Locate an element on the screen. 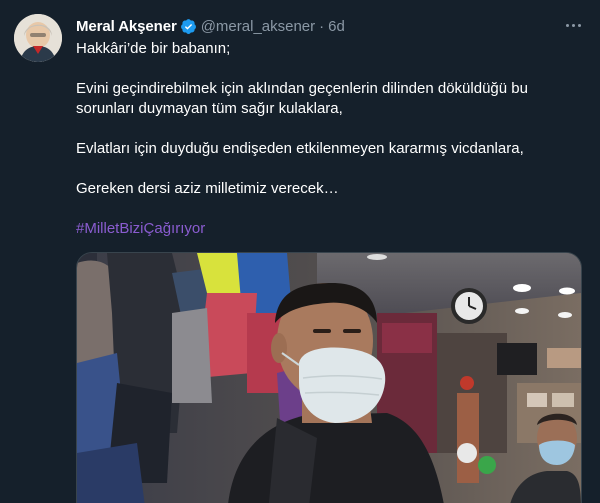  avatar is located at coordinates (38, 38).